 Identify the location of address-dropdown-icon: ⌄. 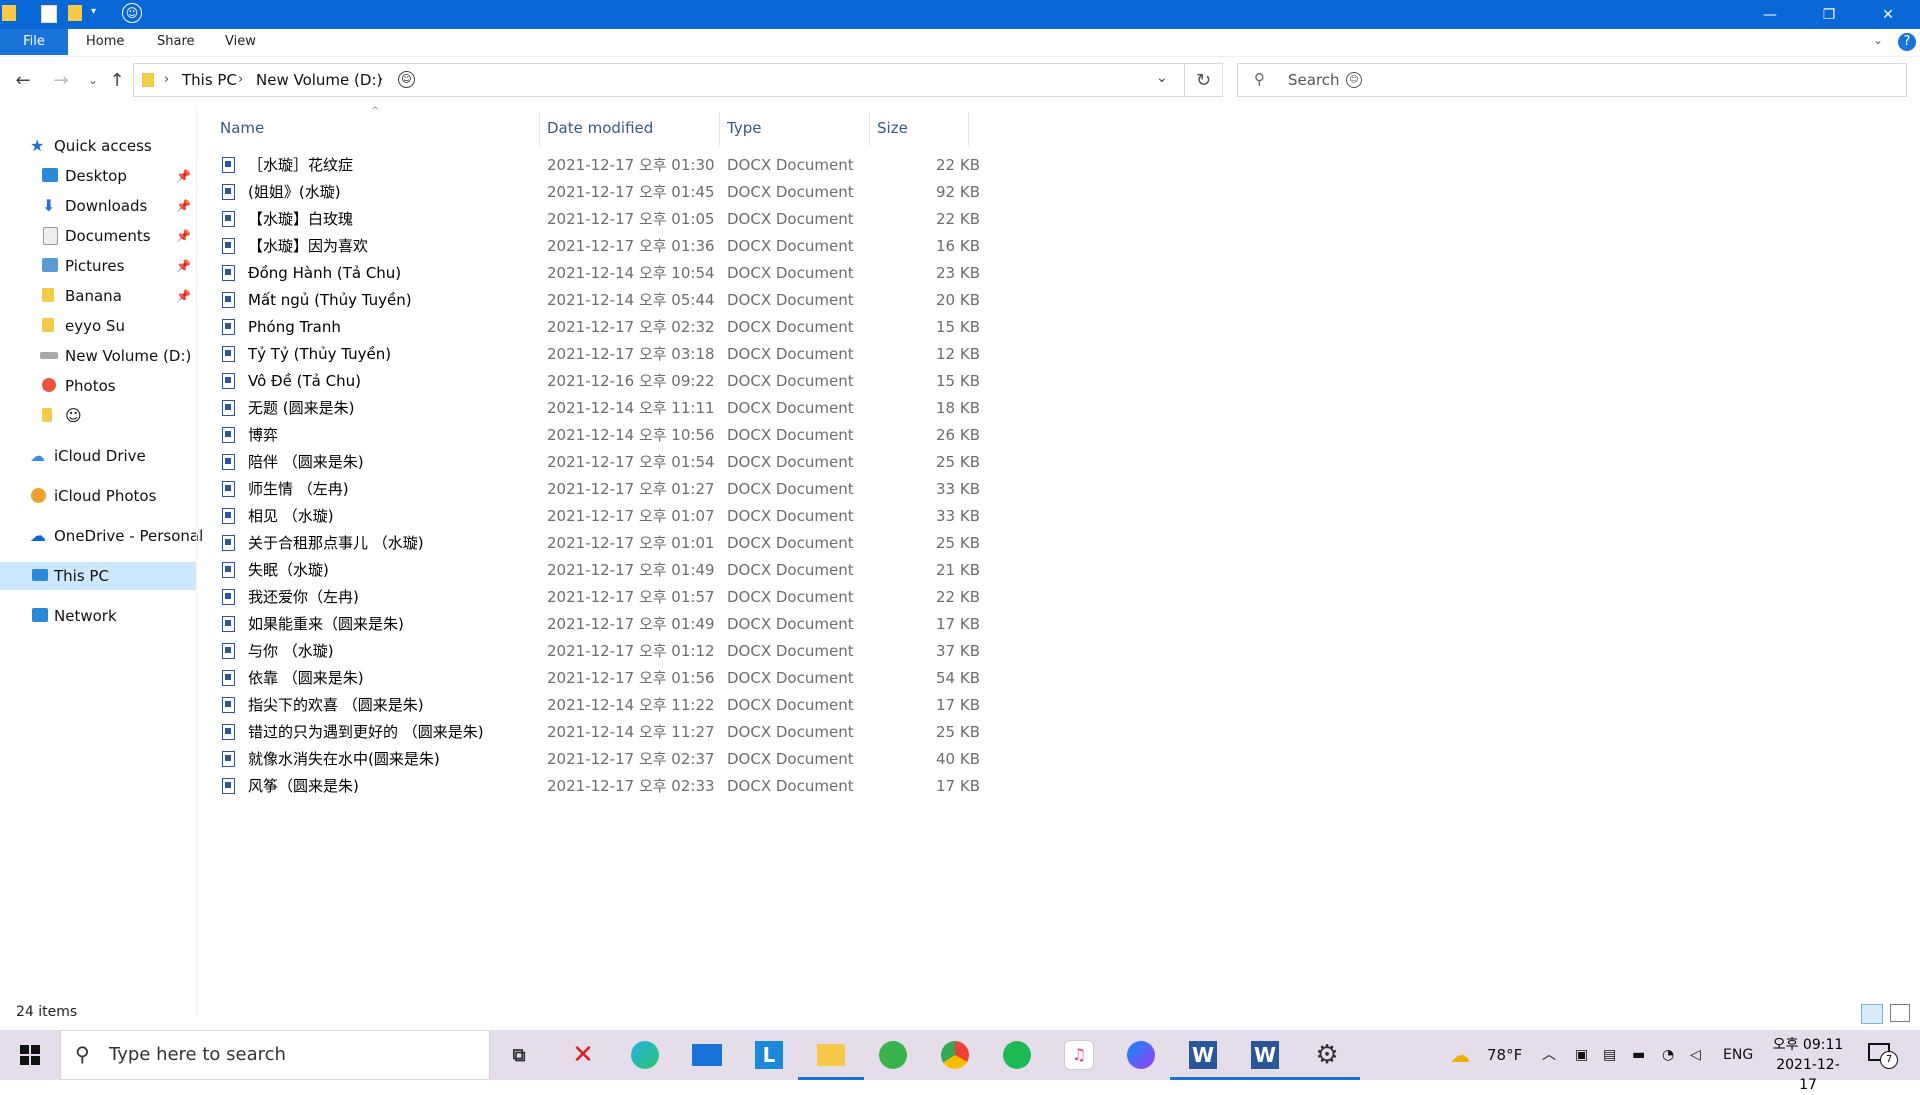
(1162, 78).